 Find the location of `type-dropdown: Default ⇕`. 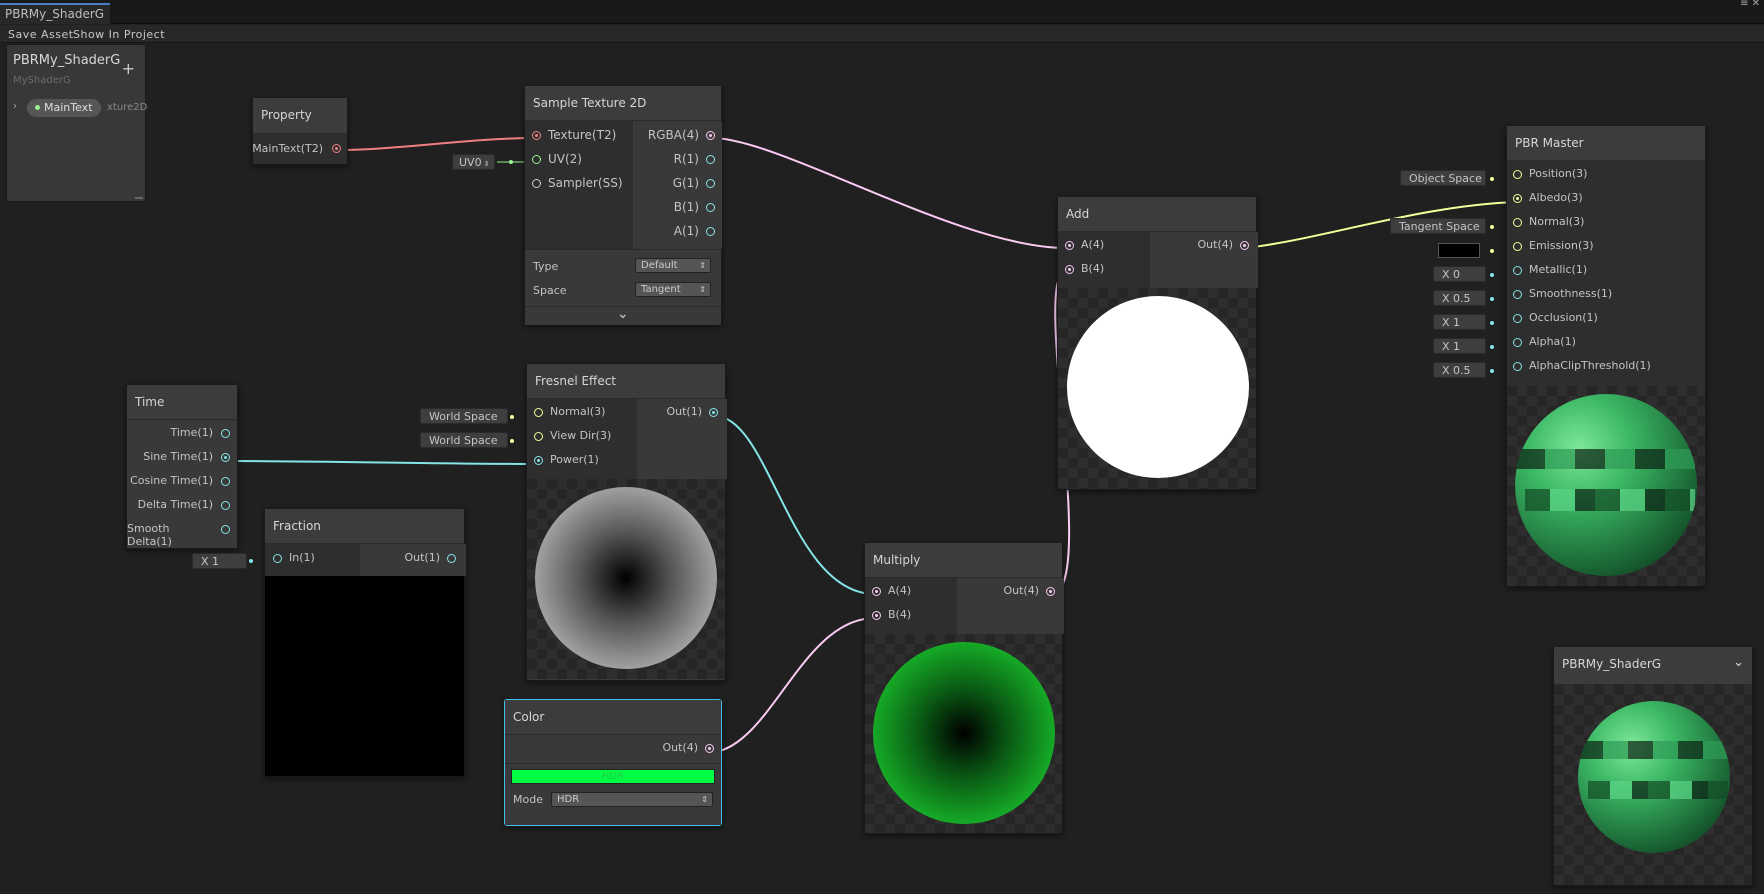

type-dropdown: Default ⇕ is located at coordinates (673, 265).